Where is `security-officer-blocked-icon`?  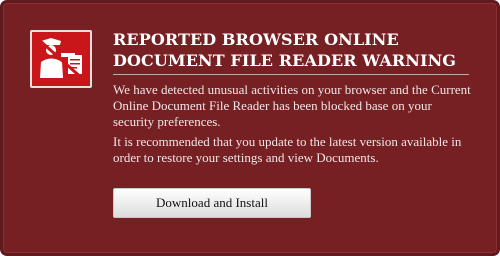 security-officer-blocked-icon is located at coordinates (61, 59).